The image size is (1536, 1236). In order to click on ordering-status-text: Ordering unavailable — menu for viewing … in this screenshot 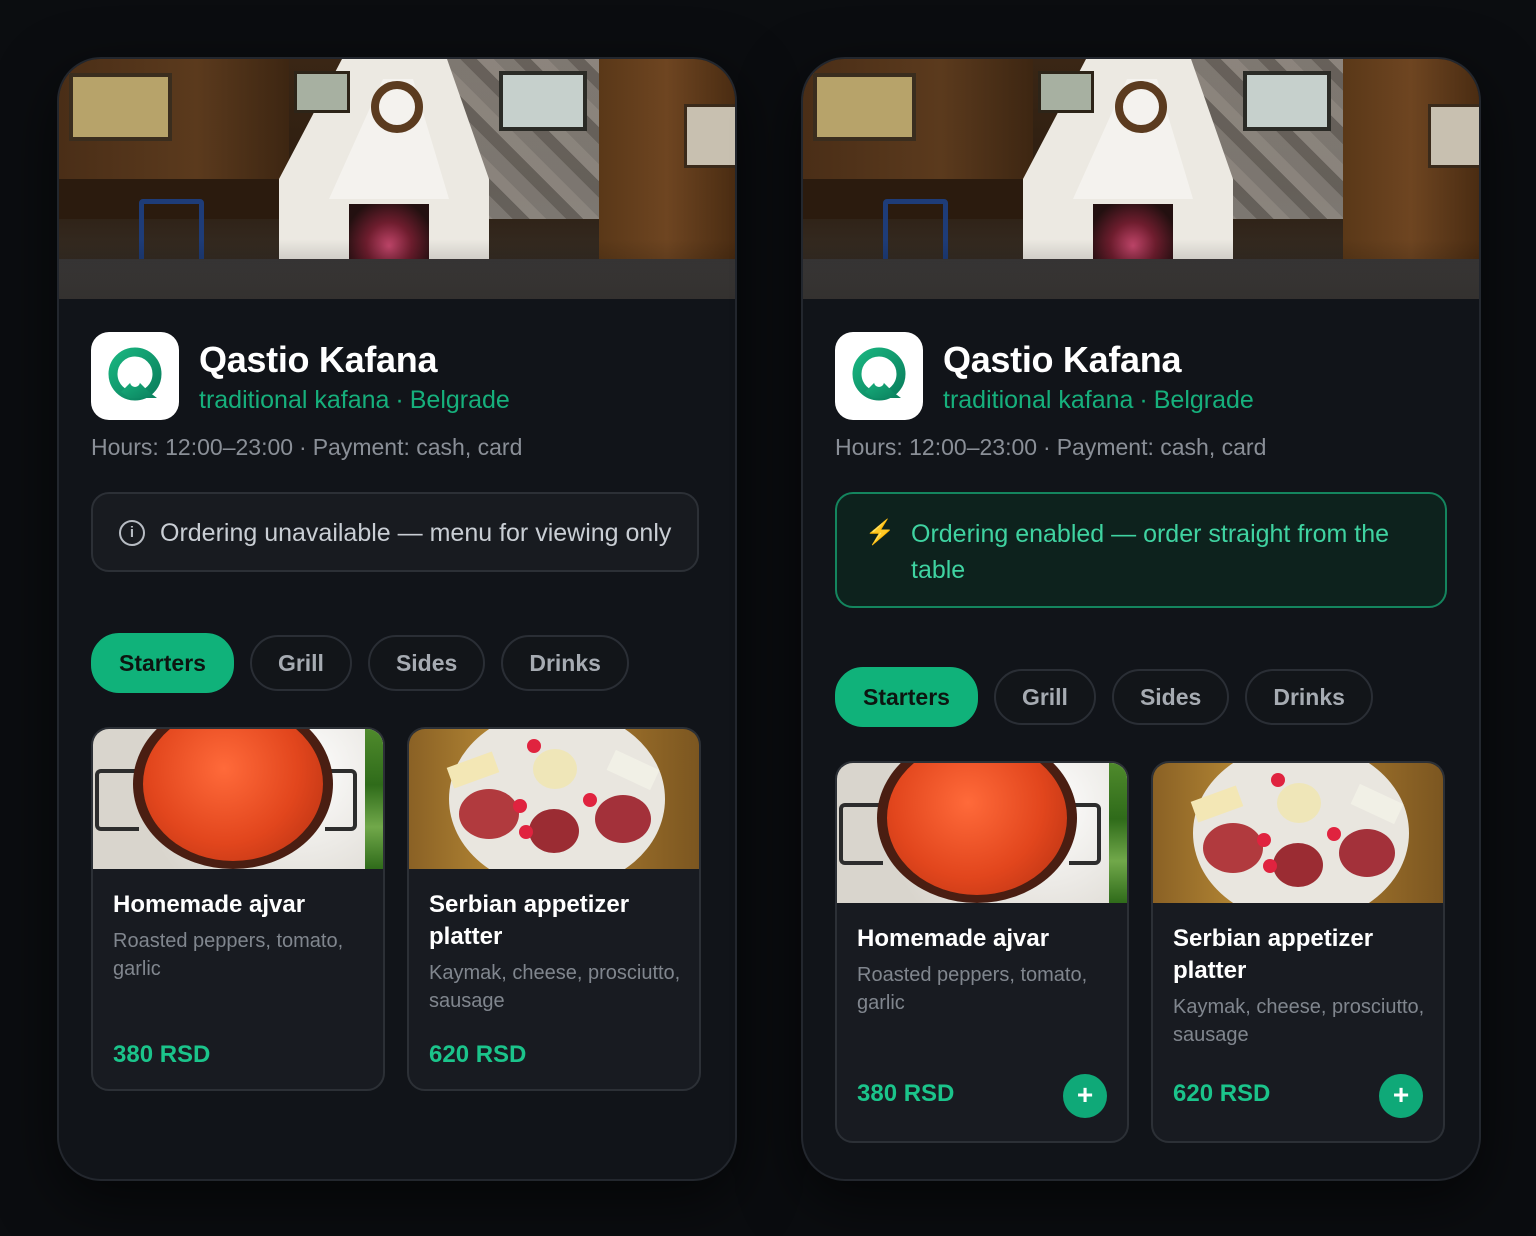, I will do `click(416, 533)`.